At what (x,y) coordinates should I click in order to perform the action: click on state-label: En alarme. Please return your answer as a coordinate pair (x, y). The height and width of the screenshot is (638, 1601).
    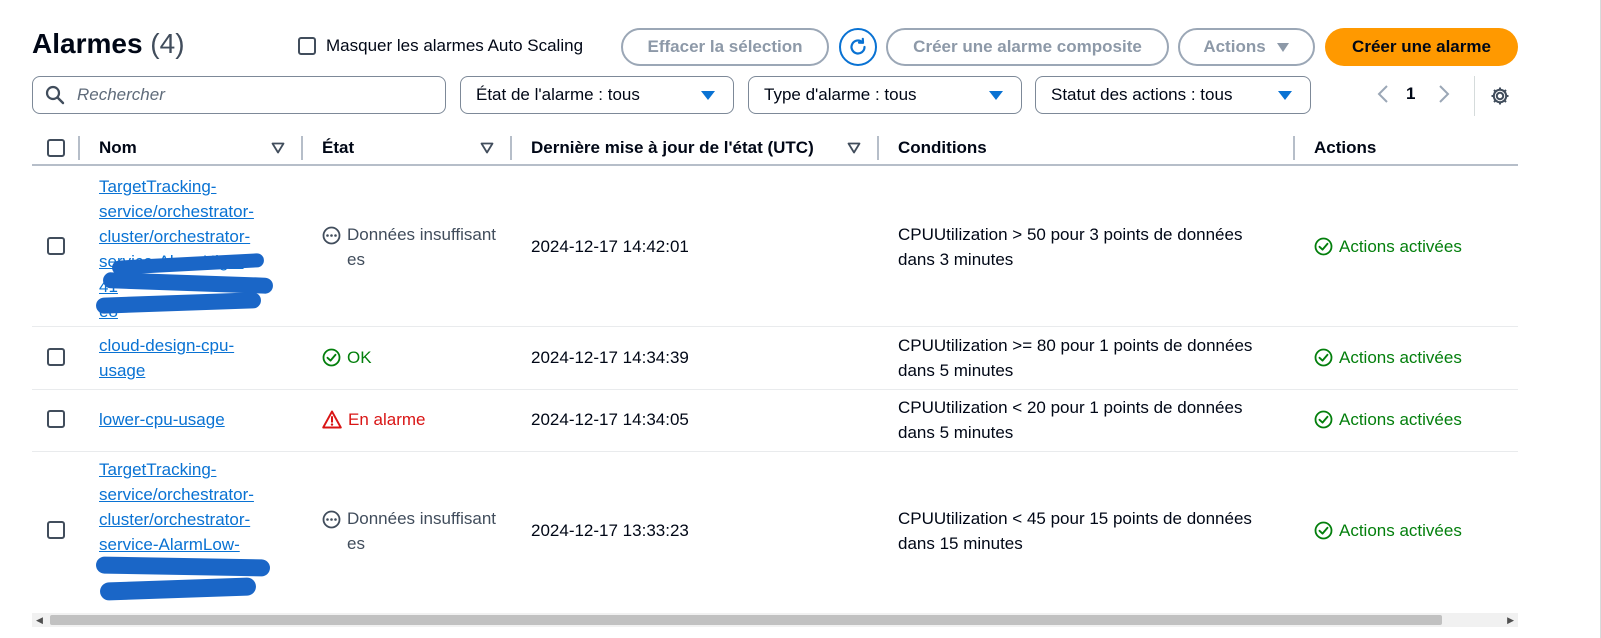
    Looking at the image, I should click on (387, 419).